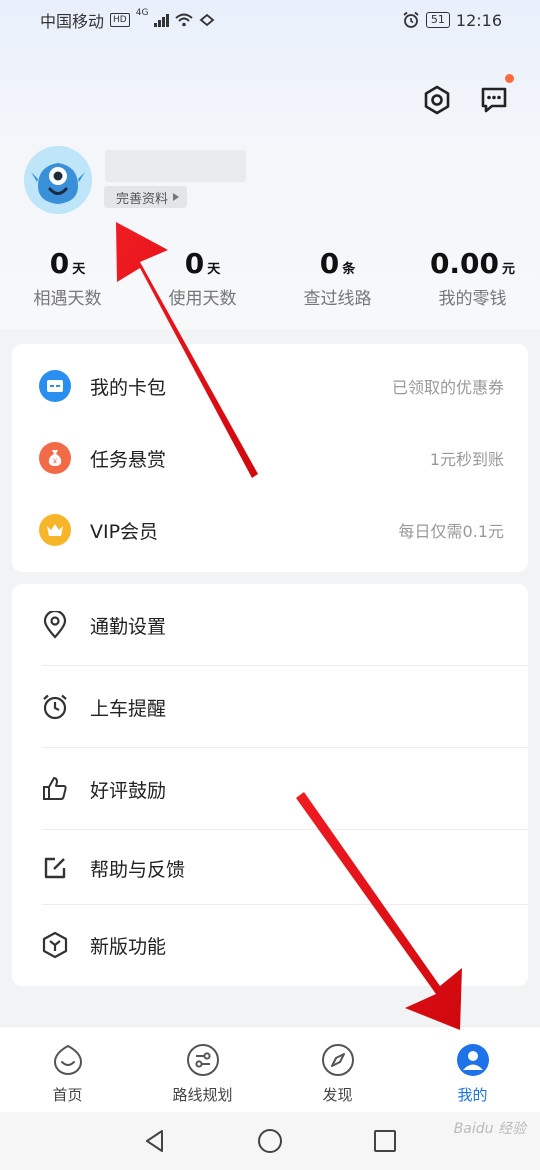  I want to click on stat-routes-checked: 0条 查过线路, so click(337, 281).